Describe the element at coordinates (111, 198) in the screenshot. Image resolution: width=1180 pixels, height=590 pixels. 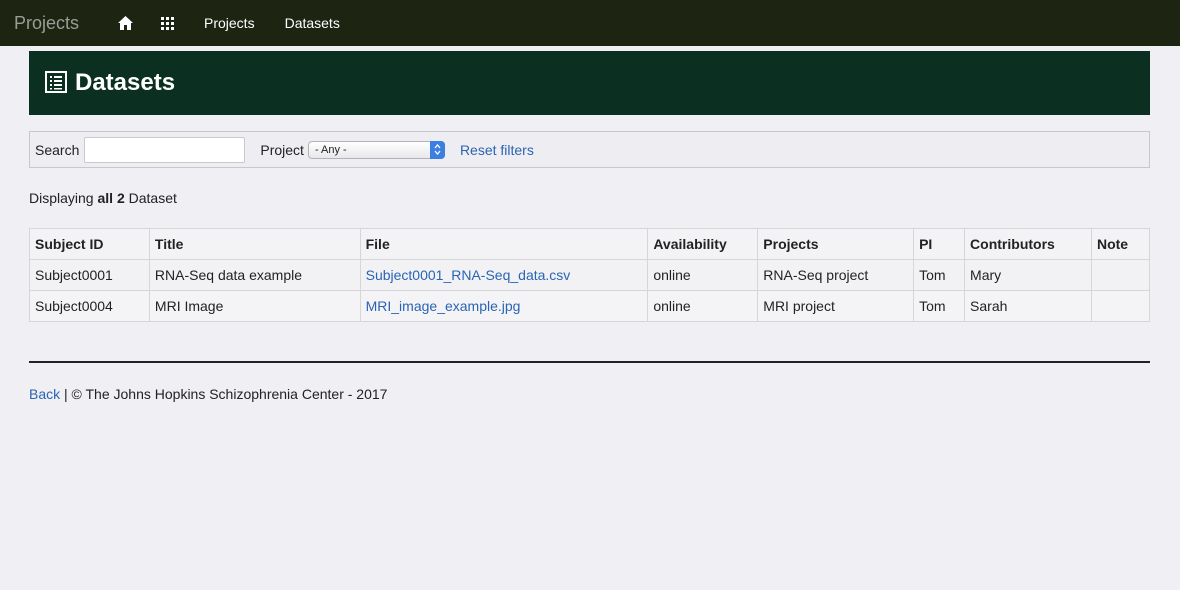
I see `result-count-bold: all 2` at that location.